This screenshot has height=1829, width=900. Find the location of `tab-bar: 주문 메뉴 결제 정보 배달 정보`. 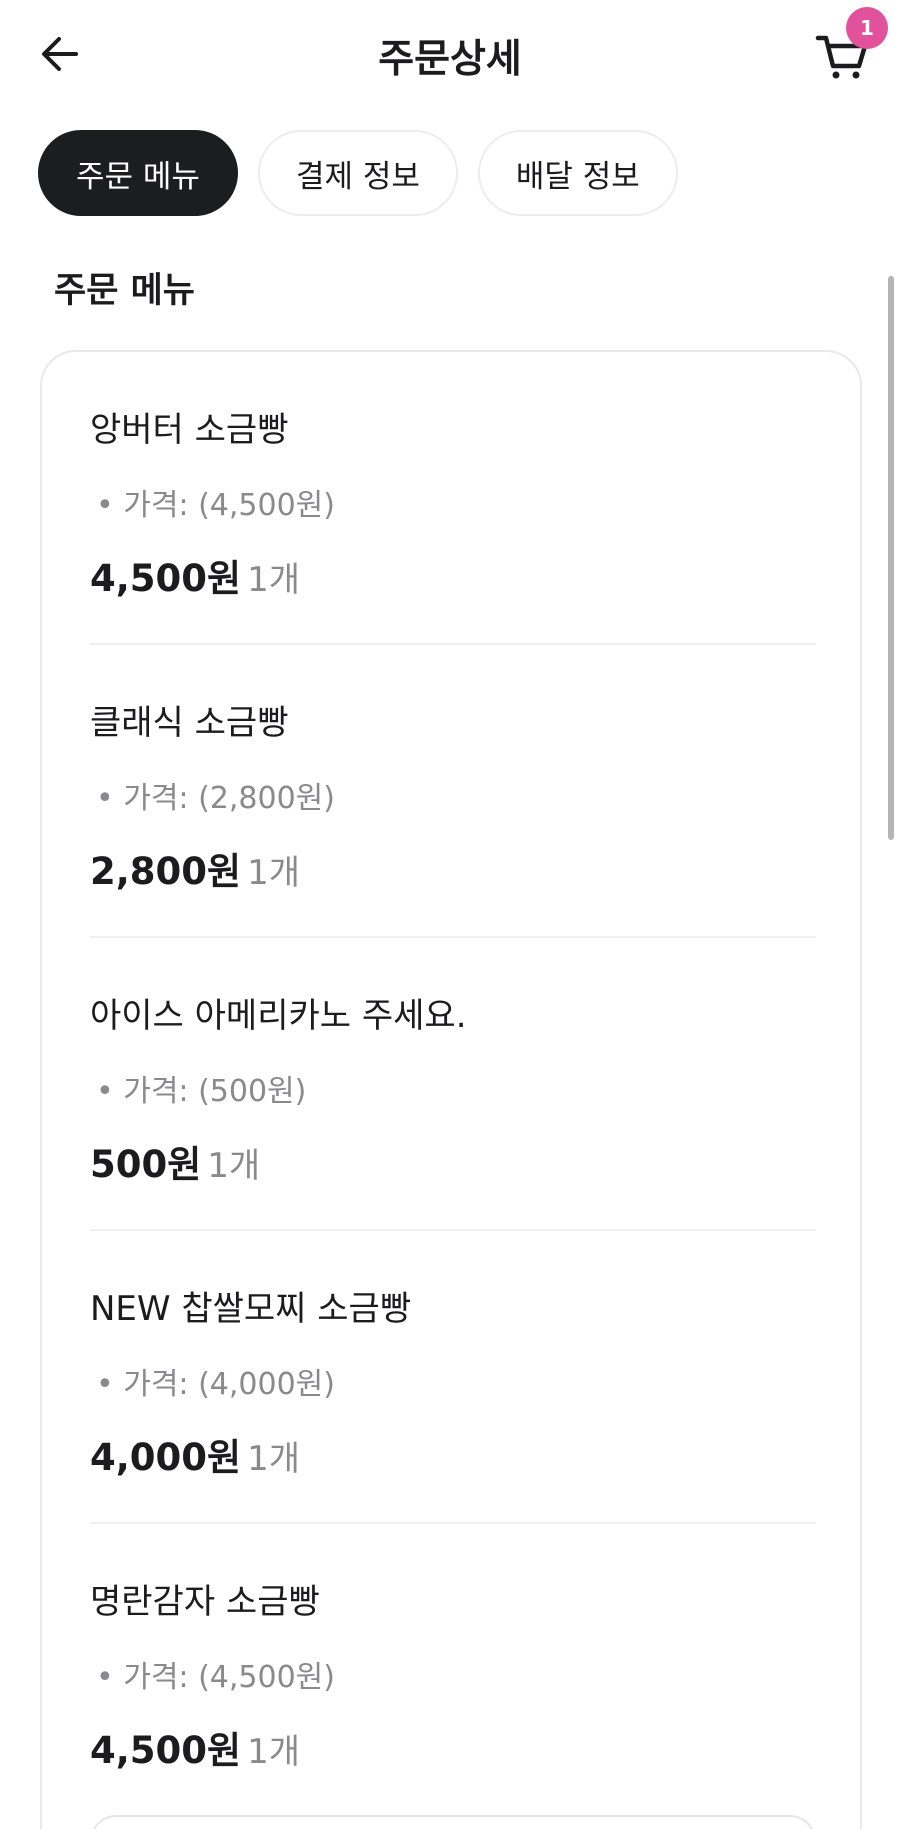

tab-bar: 주문 메뉴 결제 정보 배달 정보 is located at coordinates (358, 173).